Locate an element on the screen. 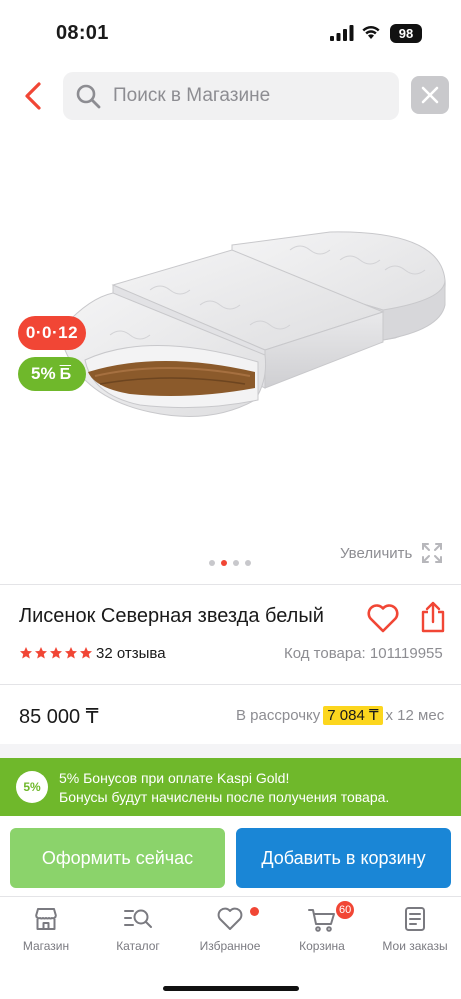  section-separator is located at coordinates (230, 751).